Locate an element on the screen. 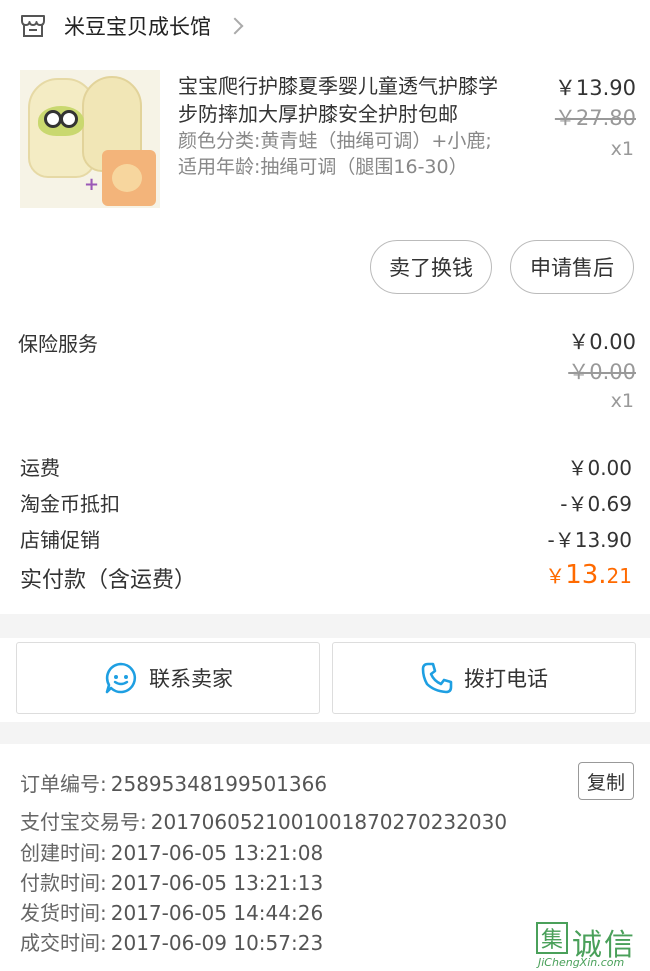 This screenshot has width=650, height=971. created-label: 创建时间: is located at coordinates (63, 853).